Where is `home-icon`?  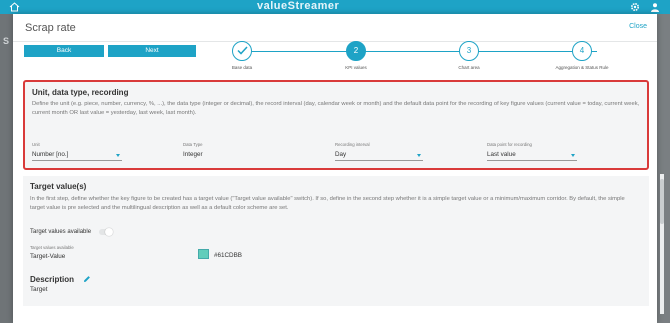
home-icon is located at coordinates (14, 7).